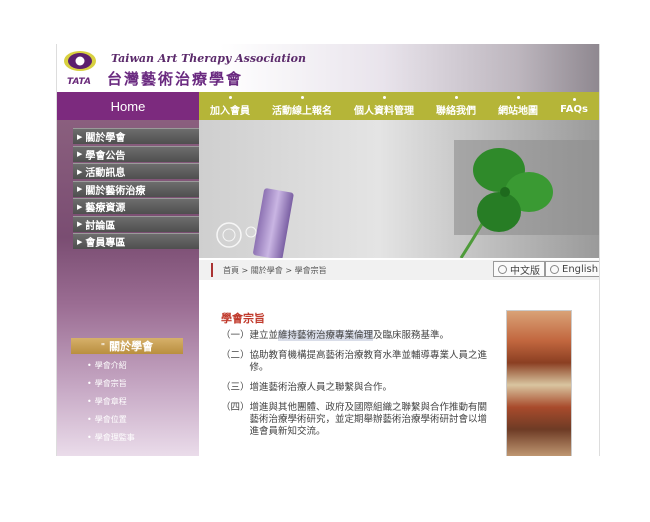 This screenshot has width=650, height=522. Describe the element at coordinates (264, 335) in the screenshot. I see `text-part: 建立並` at that location.